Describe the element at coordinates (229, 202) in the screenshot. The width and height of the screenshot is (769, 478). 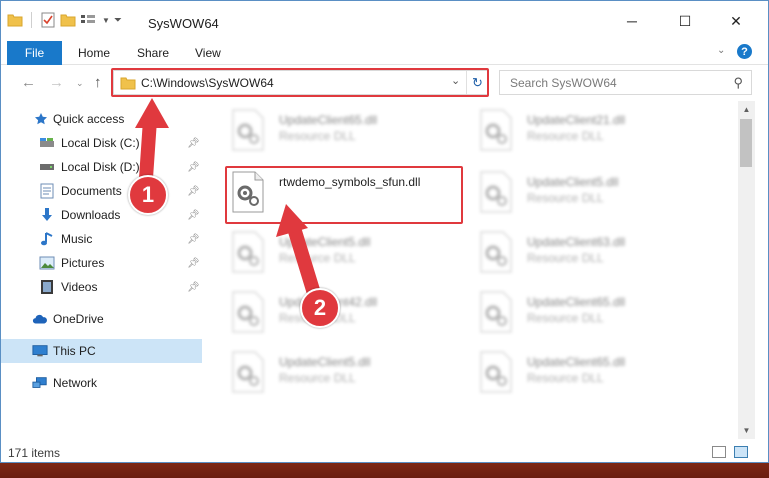
I see `annotation-arrows` at that location.